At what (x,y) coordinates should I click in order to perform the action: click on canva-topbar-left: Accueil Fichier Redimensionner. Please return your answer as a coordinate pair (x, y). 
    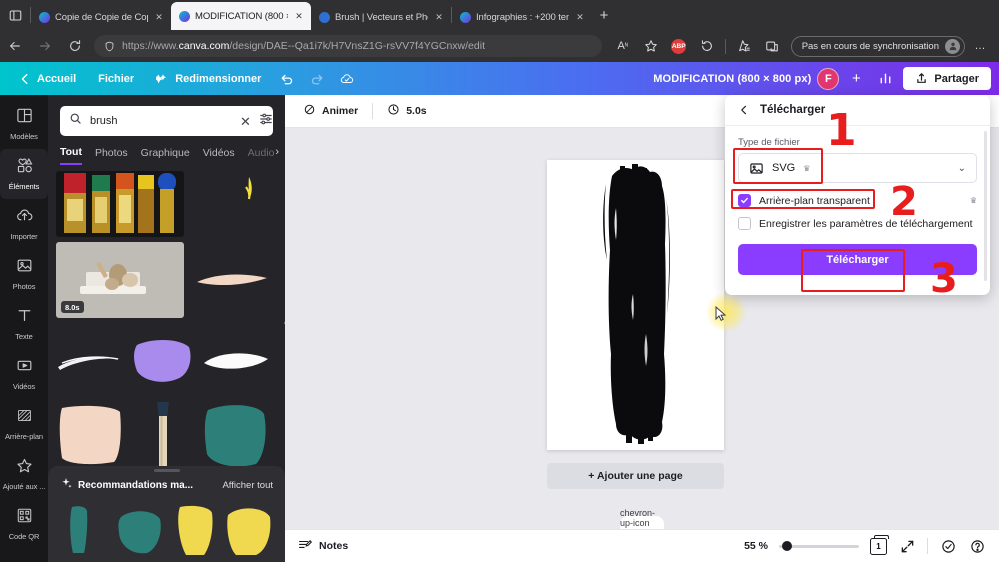
    Looking at the image, I should click on (184, 79).